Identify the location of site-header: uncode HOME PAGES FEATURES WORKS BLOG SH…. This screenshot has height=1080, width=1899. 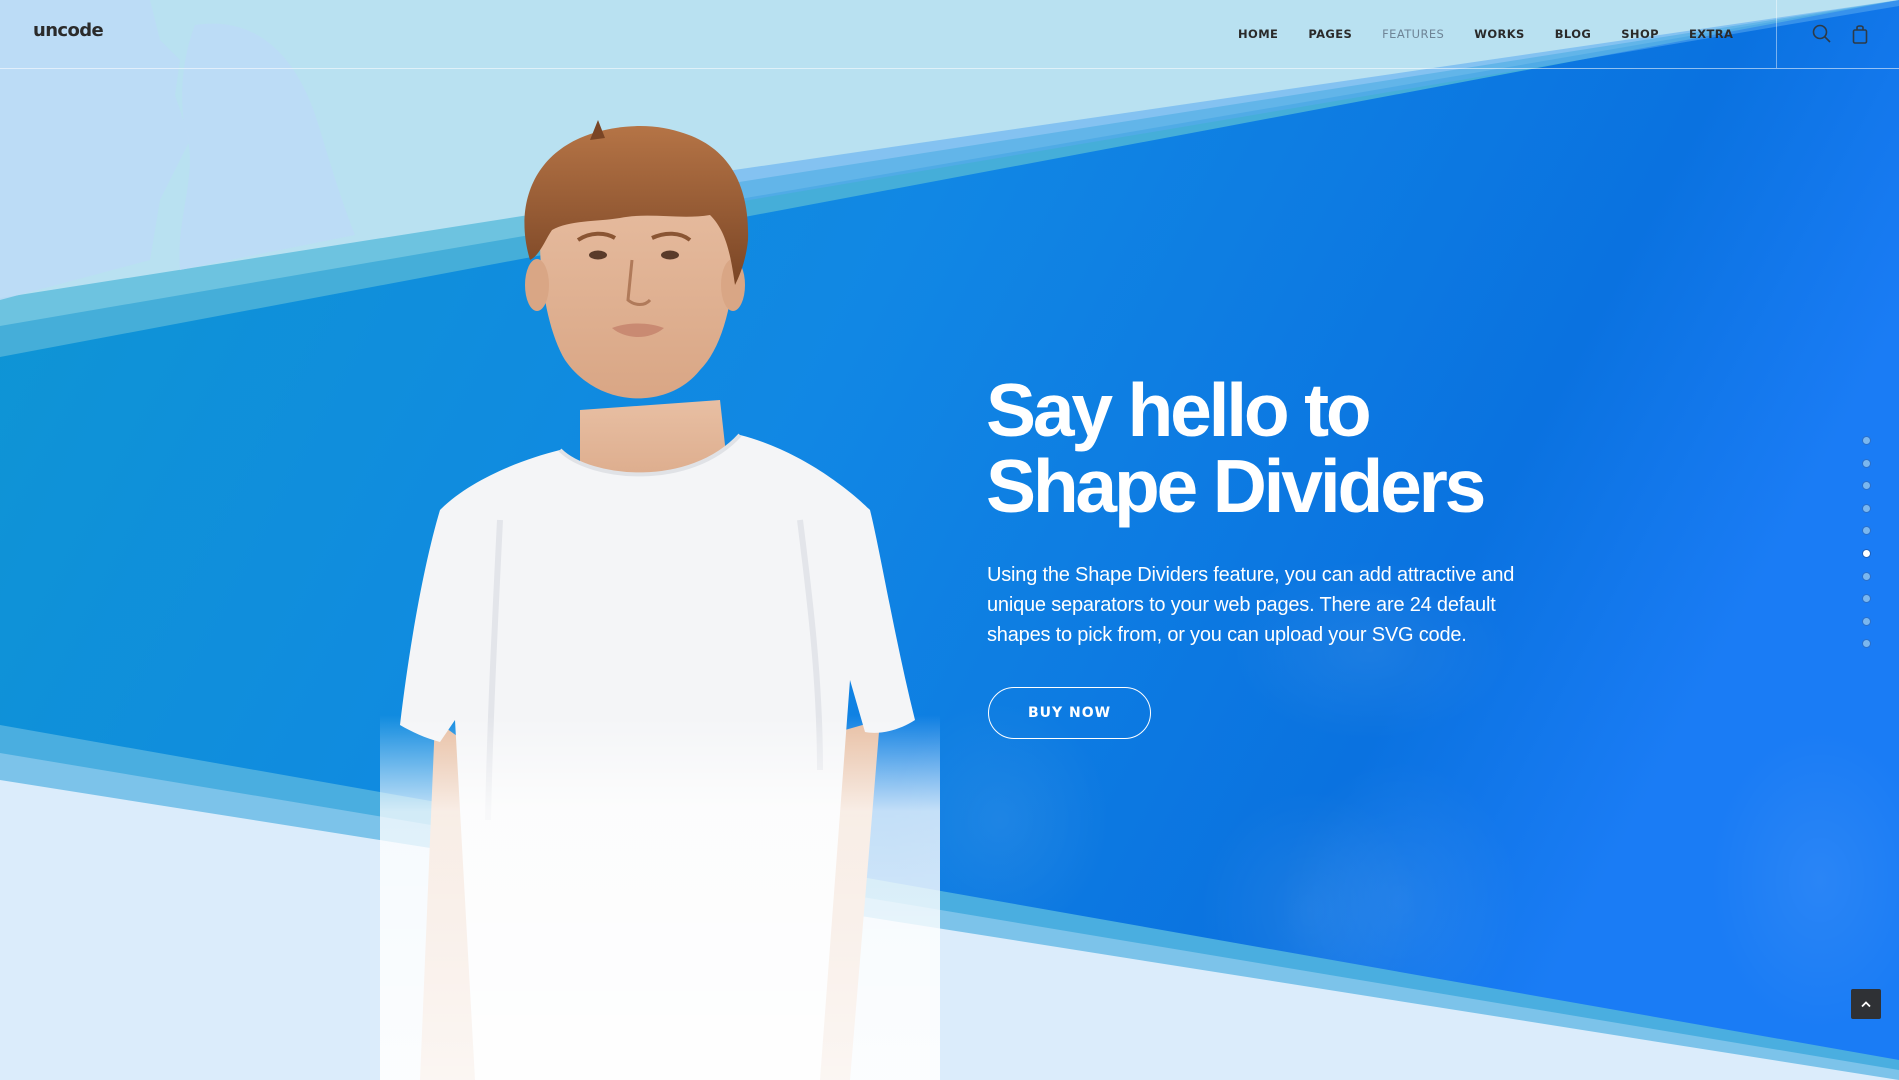
(949, 34).